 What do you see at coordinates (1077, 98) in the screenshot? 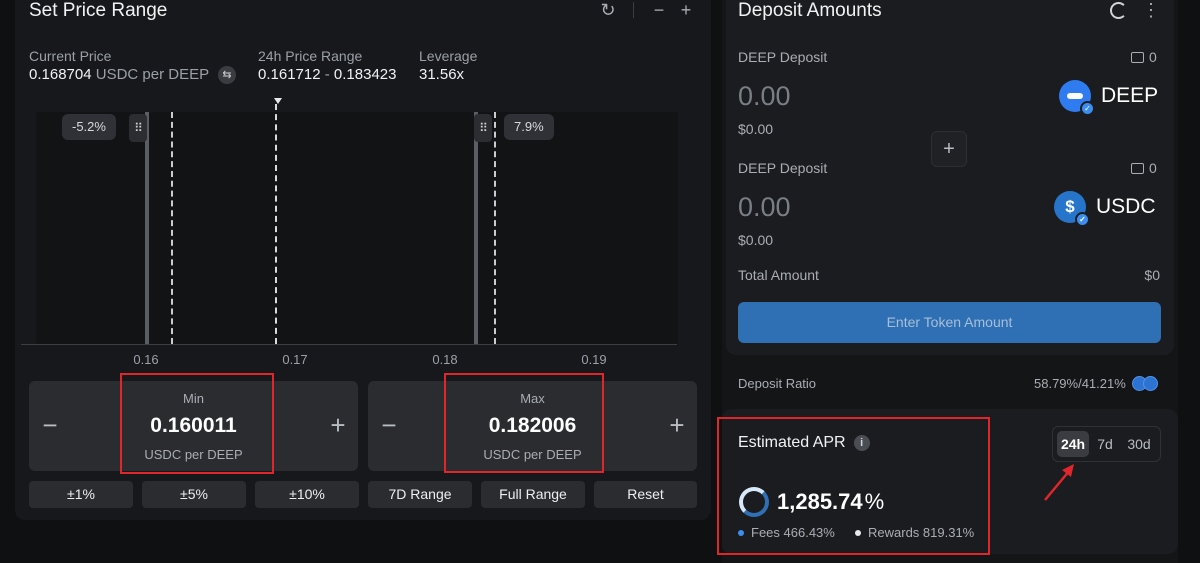
I see `deep-logo-icon: ✓` at bounding box center [1077, 98].